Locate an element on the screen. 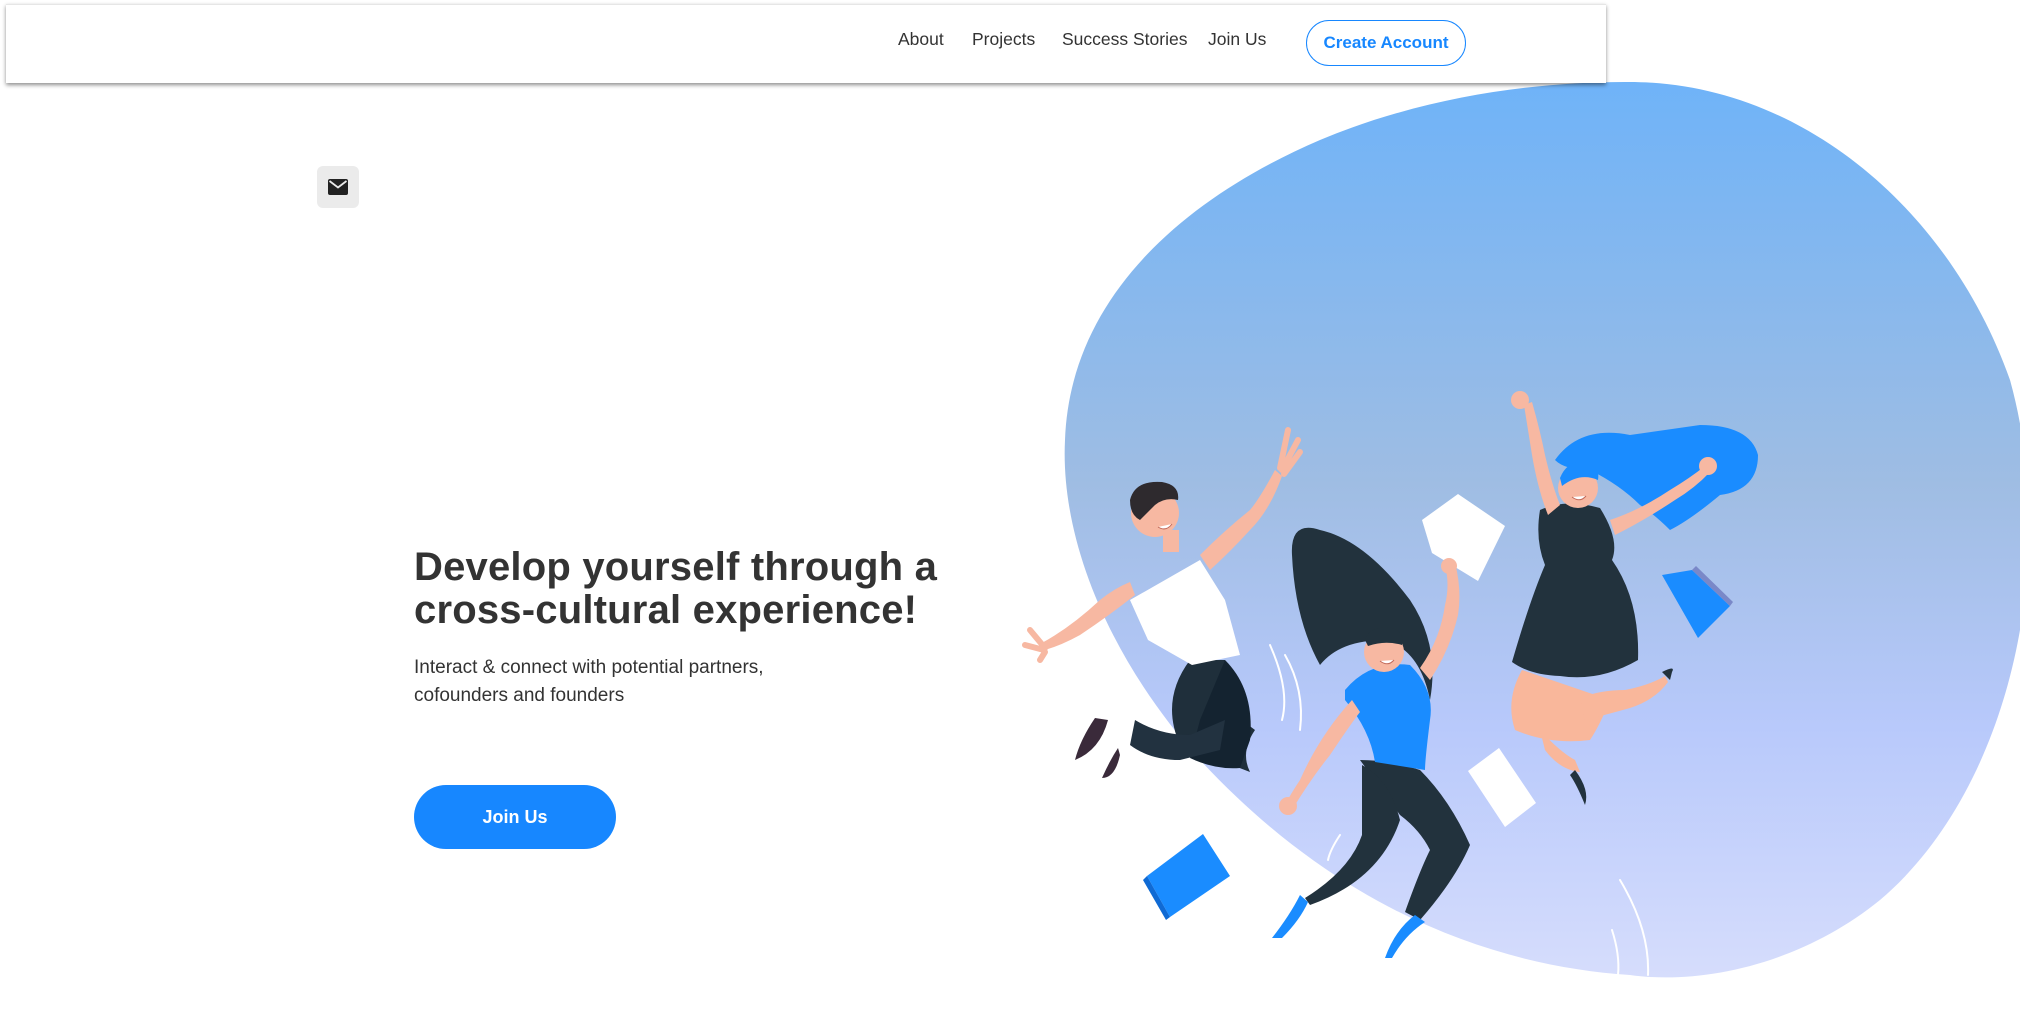  join-us-button: Join Us is located at coordinates (515, 817).